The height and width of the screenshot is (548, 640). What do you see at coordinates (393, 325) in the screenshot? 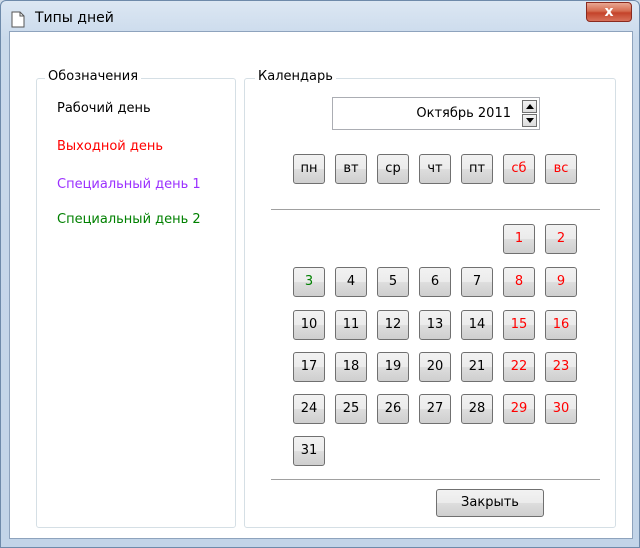
I see `day-button: 12` at bounding box center [393, 325].